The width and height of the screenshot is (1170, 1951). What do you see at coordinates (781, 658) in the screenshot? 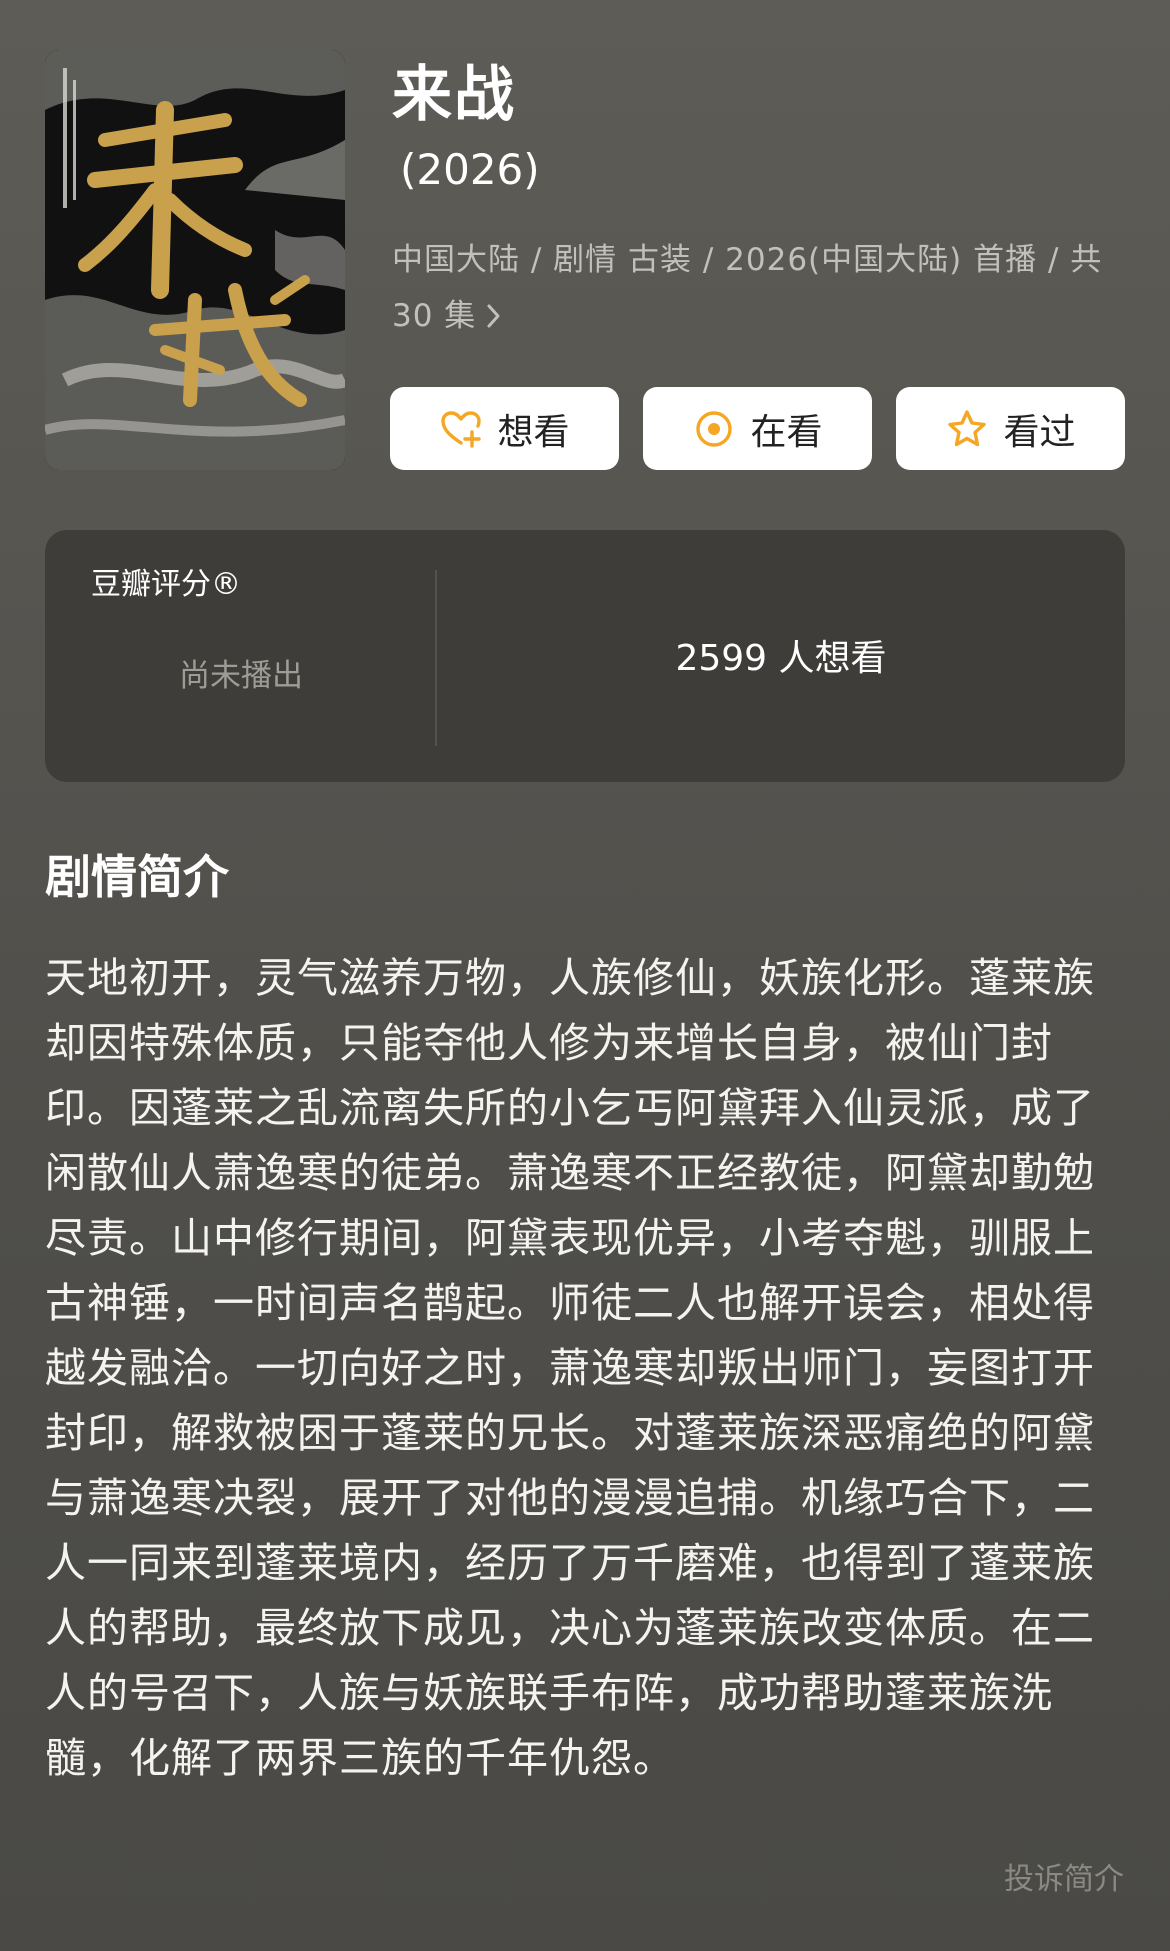
I see `wish-count: 2599 人想看` at bounding box center [781, 658].